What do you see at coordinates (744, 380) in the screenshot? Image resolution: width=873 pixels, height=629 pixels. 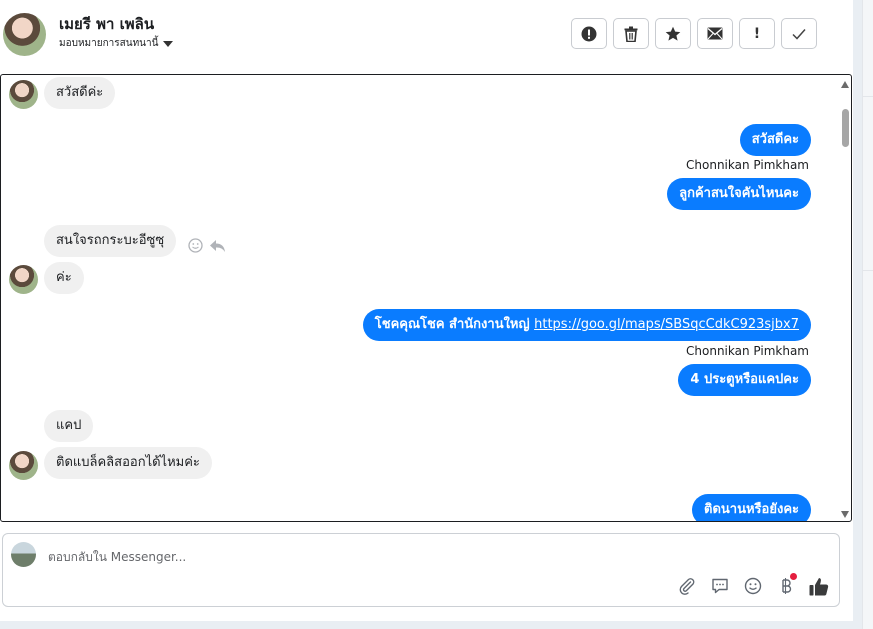 I see `outgoing-message: 4 ประตูหรือแคปคะ` at bounding box center [744, 380].